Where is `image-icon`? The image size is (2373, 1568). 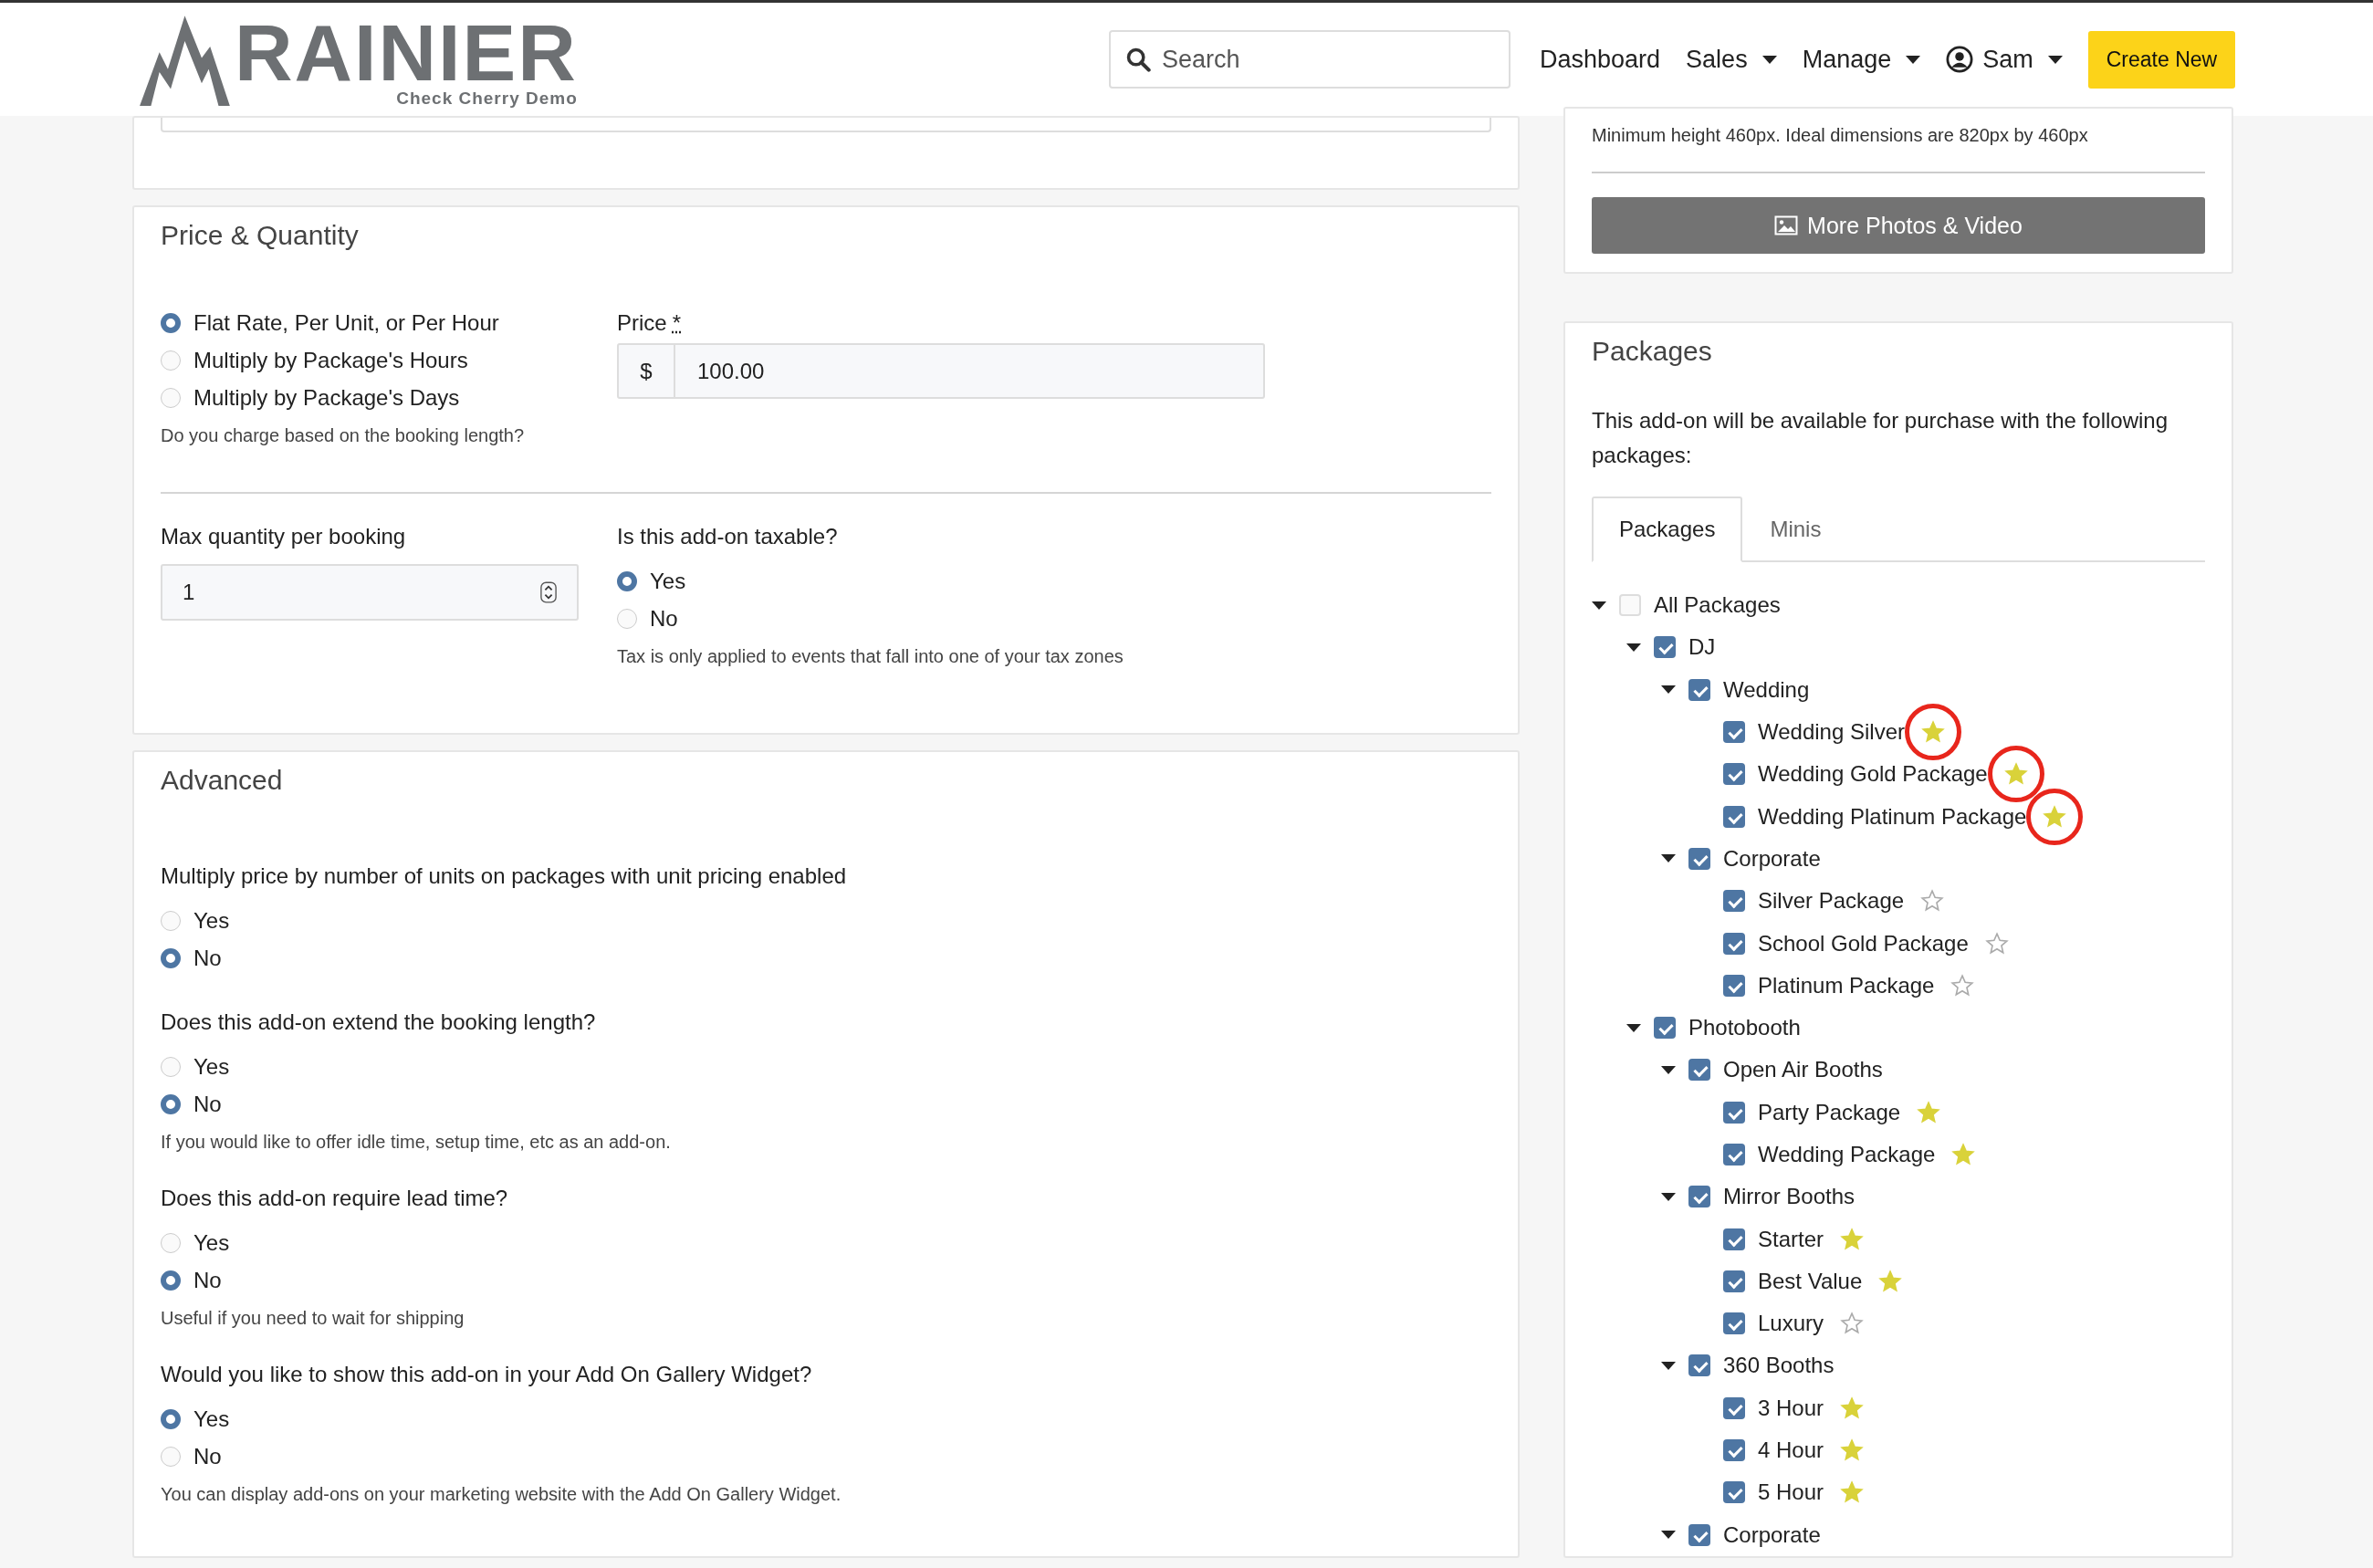
image-icon is located at coordinates (1786, 225).